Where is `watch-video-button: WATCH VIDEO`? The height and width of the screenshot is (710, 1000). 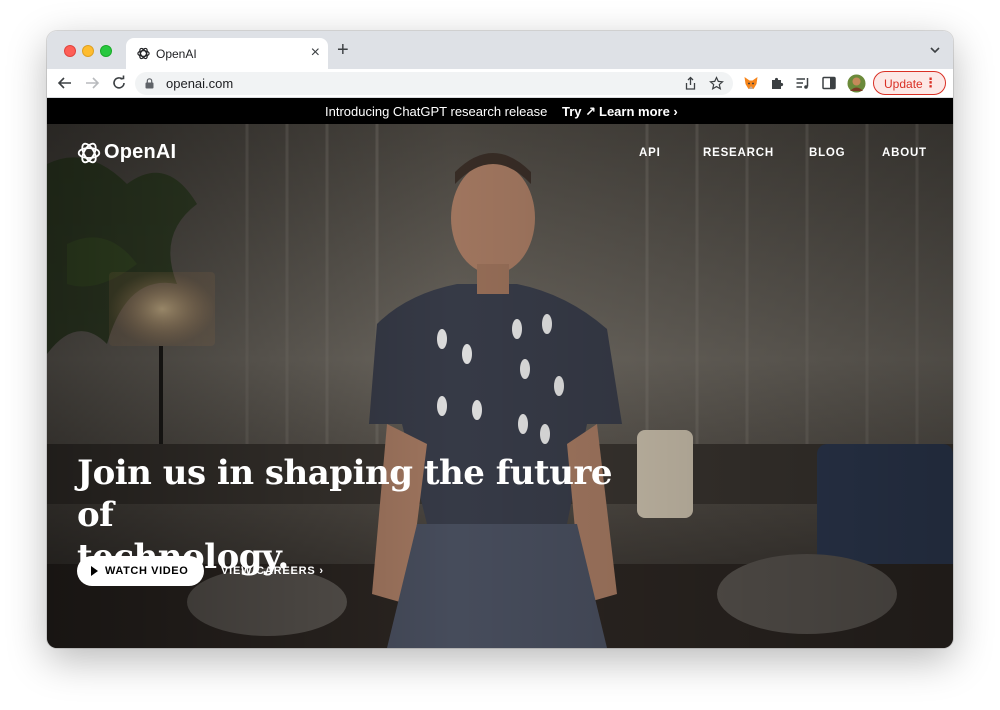
watch-video-button: WATCH VIDEO is located at coordinates (140, 571).